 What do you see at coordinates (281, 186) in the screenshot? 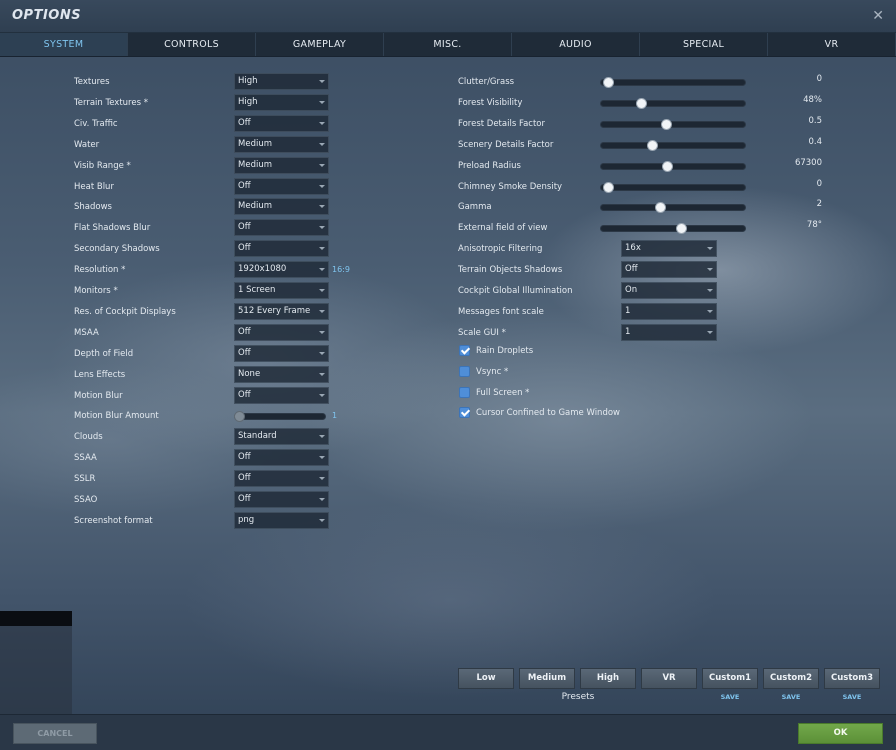
I see `heat-blur-dropdown: Off` at bounding box center [281, 186].